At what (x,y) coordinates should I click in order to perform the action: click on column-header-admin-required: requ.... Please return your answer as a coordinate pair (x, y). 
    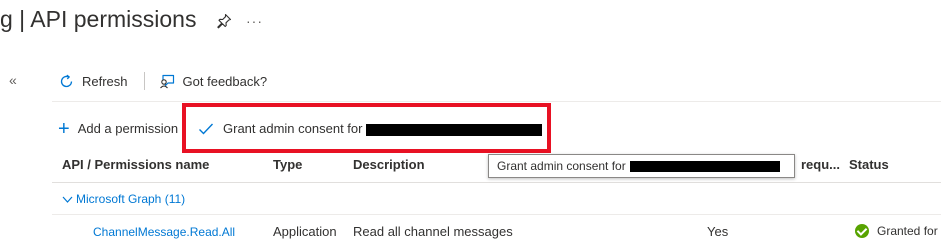
    Looking at the image, I should click on (820, 164).